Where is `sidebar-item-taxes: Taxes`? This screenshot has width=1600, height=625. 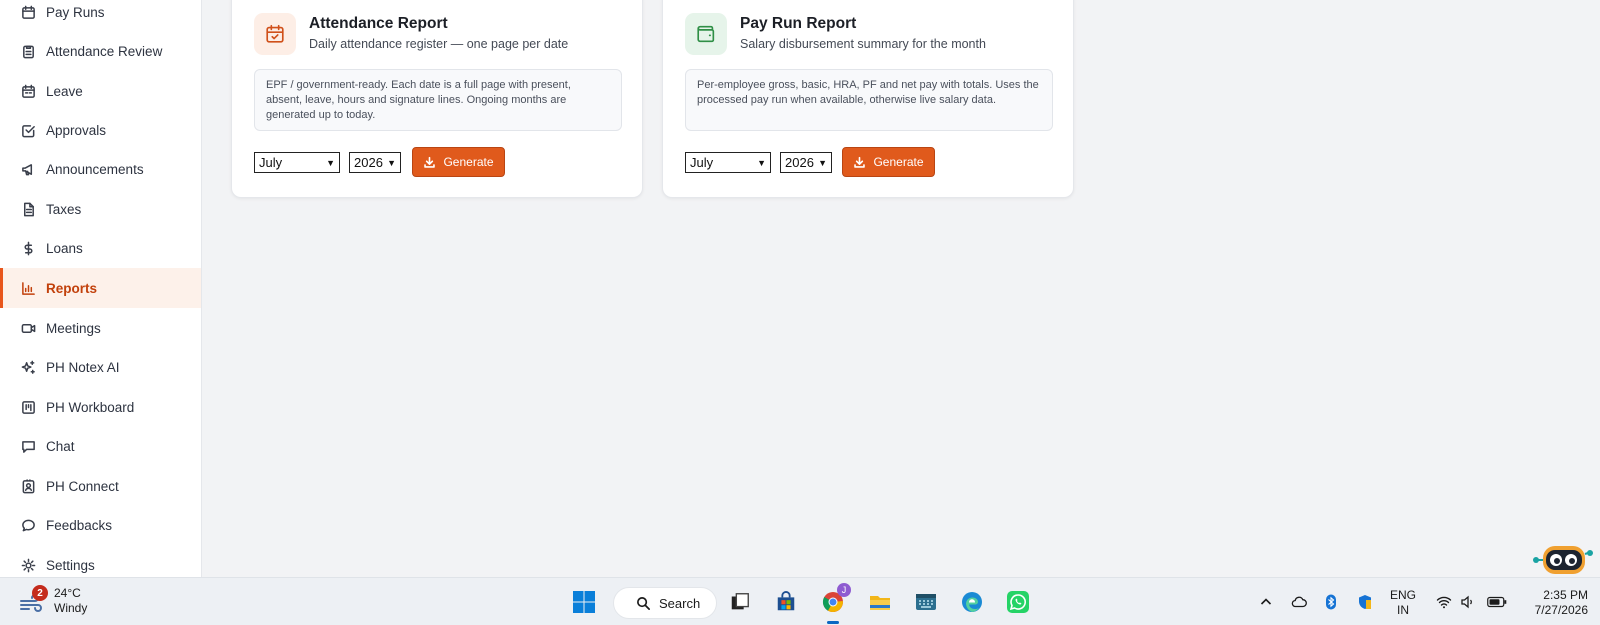 sidebar-item-taxes: Taxes is located at coordinates (100, 209).